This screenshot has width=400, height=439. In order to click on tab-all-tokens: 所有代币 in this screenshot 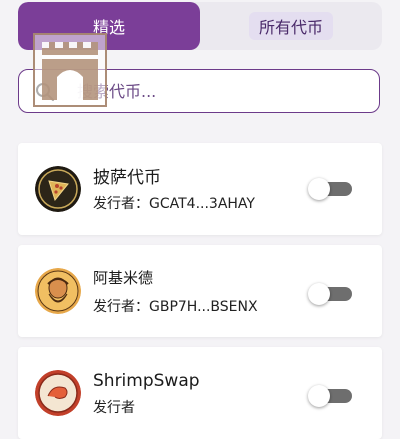, I will do `click(291, 26)`.